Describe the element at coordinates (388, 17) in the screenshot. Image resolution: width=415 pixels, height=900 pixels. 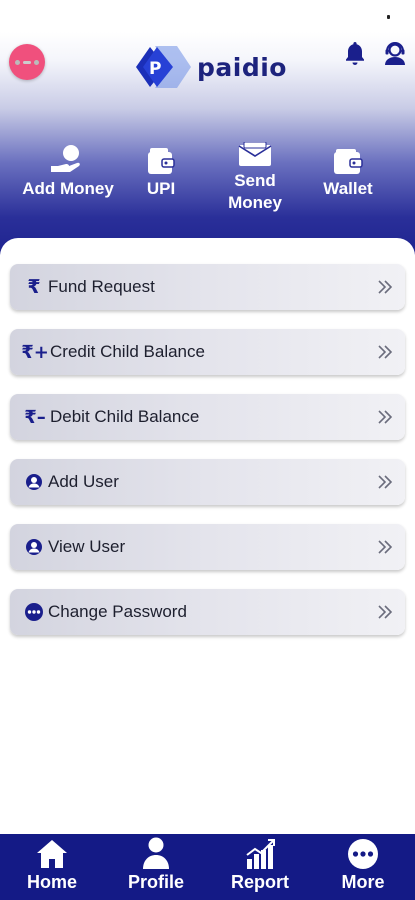
I see `status-indicator` at that location.